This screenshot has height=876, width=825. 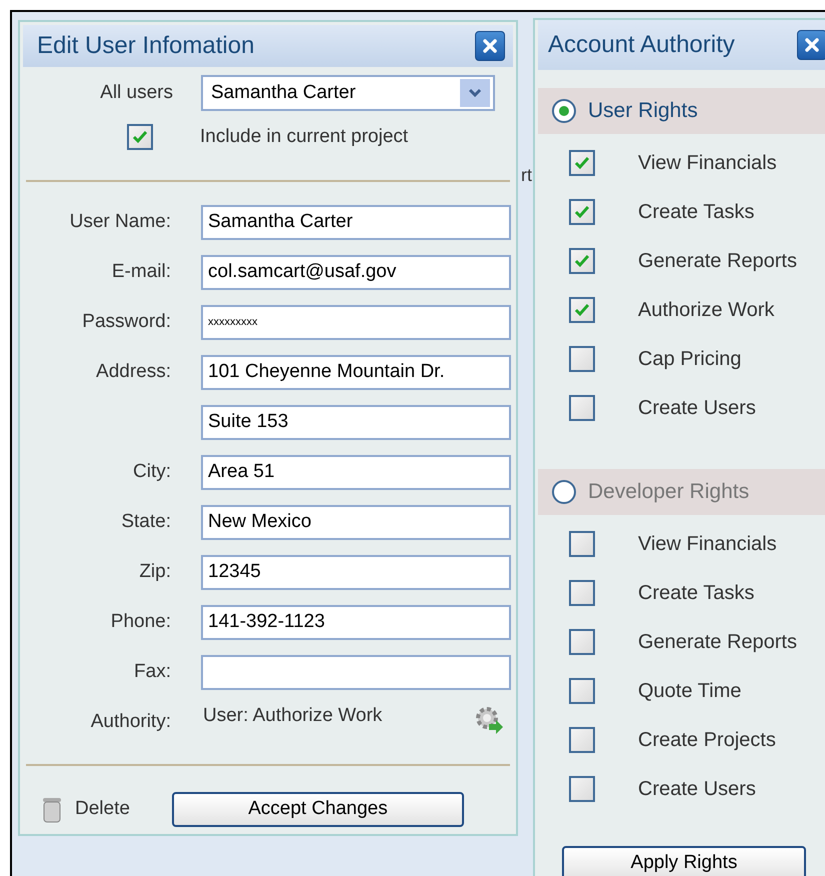 What do you see at coordinates (152, 671) in the screenshot?
I see `field-label: Fax:` at bounding box center [152, 671].